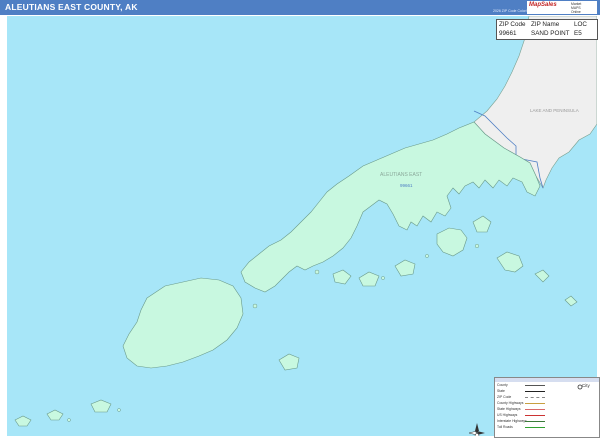  What do you see at coordinates (509, 409) in the screenshot?
I see `legend-label-state-hwy: State Highways` at bounding box center [509, 409].